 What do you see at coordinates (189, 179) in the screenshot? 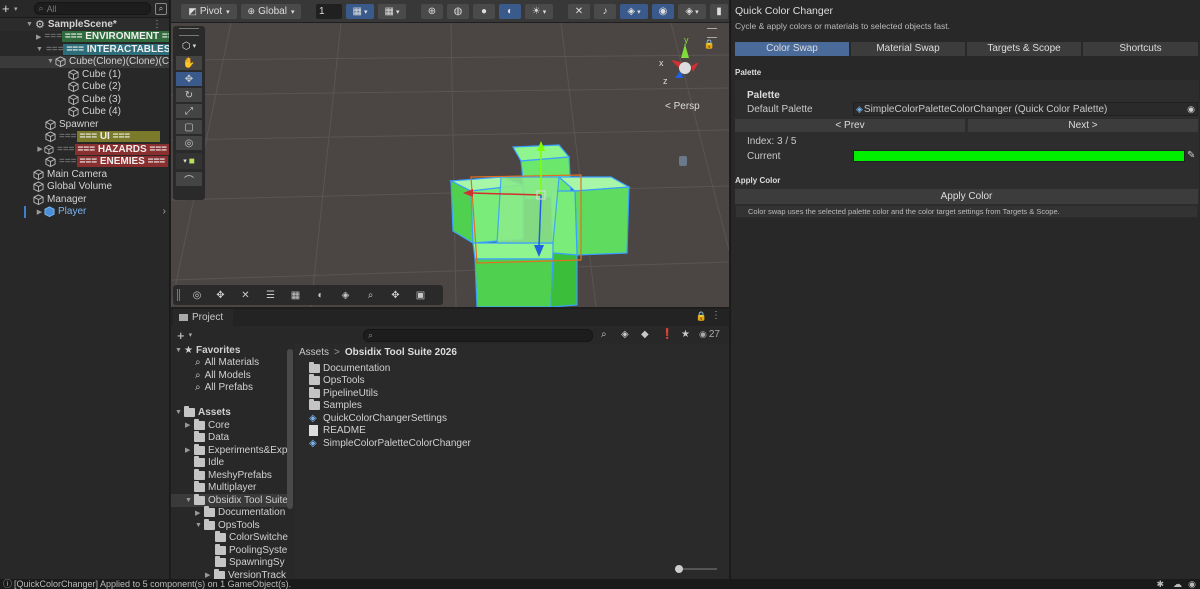
I see `spline-tool: ⌒` at bounding box center [189, 179].